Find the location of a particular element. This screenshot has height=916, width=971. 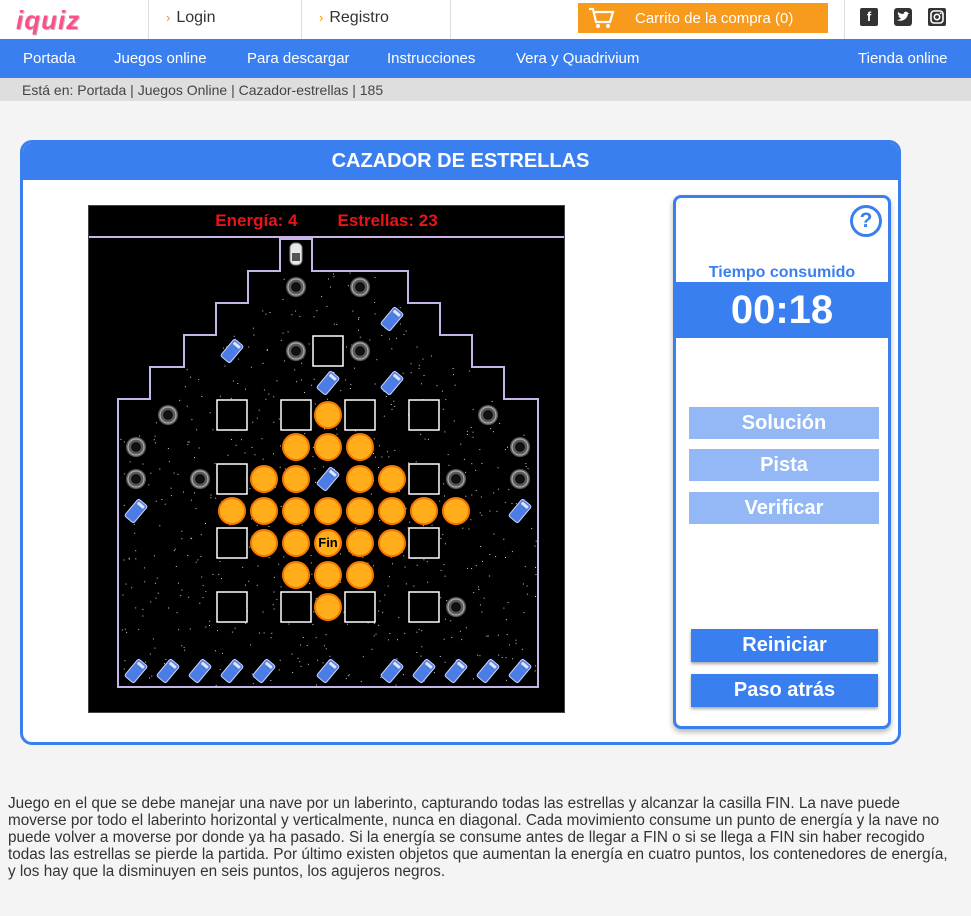

nav-item-instrucciones: Instrucciones is located at coordinates (431, 58).